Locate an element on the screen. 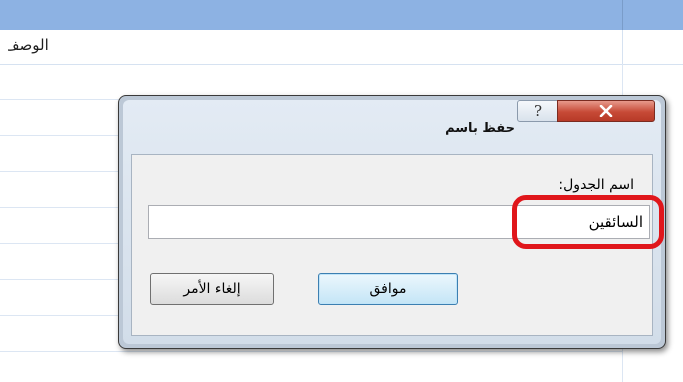 The width and height of the screenshot is (683, 382). column-header-description: الوصف is located at coordinates (28, 45).